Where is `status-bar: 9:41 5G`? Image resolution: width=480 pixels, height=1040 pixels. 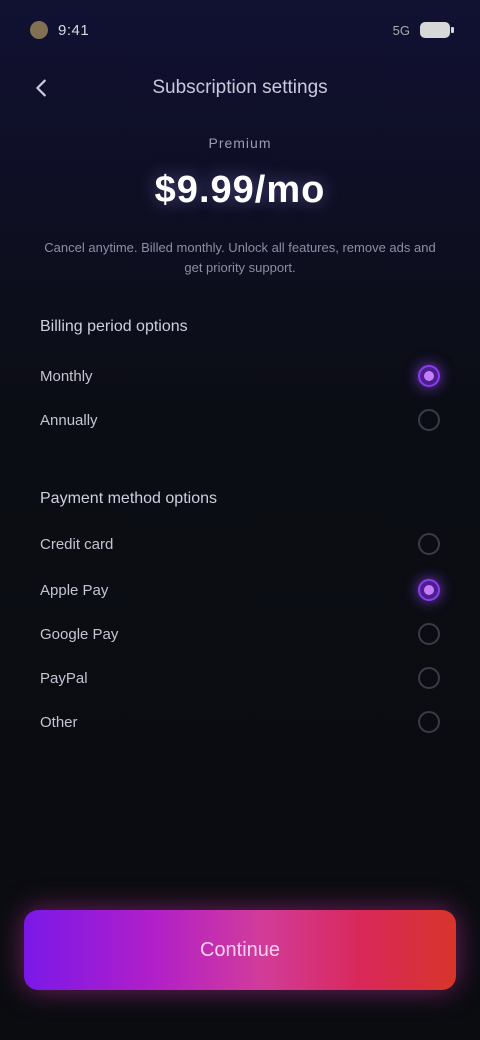
status-bar: 9:41 5G is located at coordinates (240, 30).